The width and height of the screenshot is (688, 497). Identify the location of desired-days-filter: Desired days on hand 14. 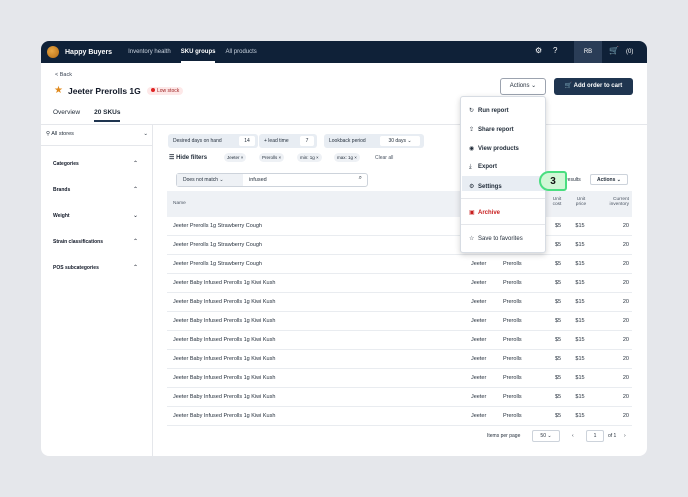
(213, 141).